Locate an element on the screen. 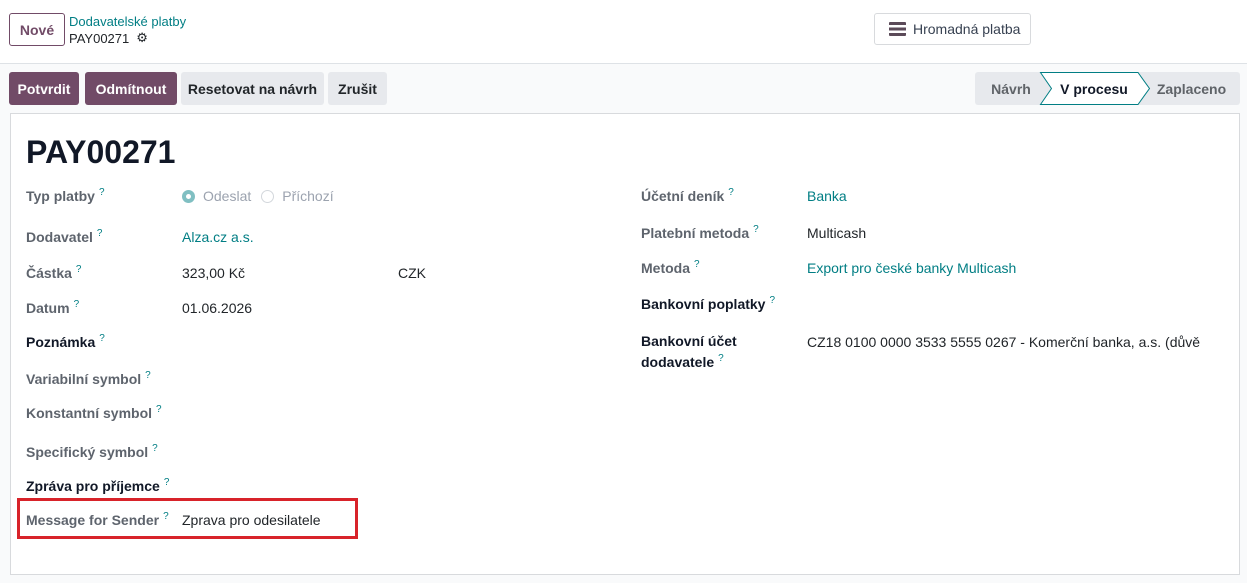 This screenshot has width=1247, height=583. label-message-for-recipient: Zpráva pro příjemce? is located at coordinates (97, 486).